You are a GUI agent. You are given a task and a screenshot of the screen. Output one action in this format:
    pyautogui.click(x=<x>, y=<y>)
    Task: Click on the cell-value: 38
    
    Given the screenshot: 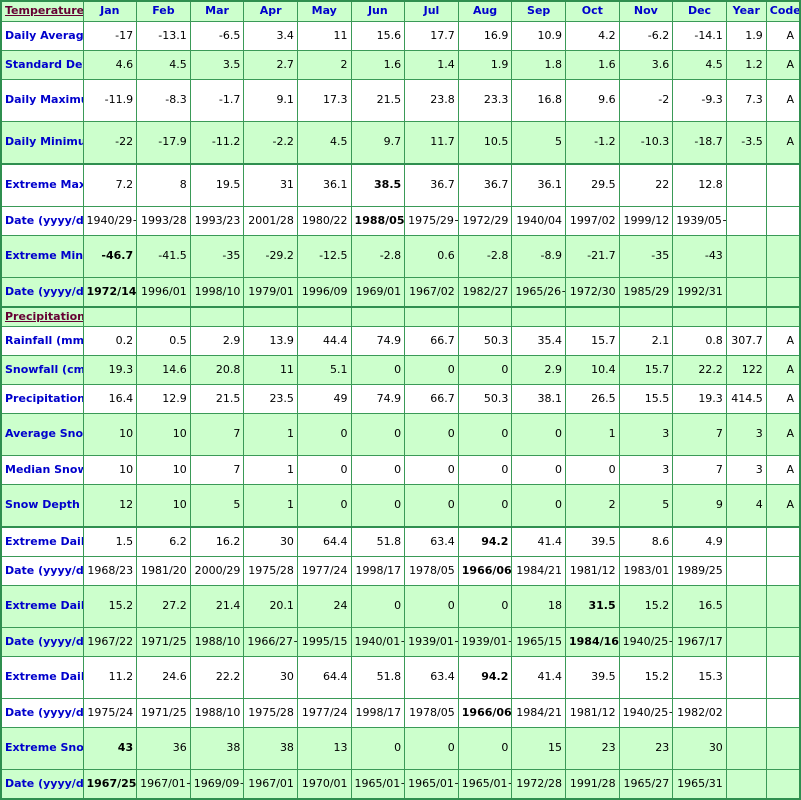 What is the action you would take?
    pyautogui.click(x=270, y=748)
    